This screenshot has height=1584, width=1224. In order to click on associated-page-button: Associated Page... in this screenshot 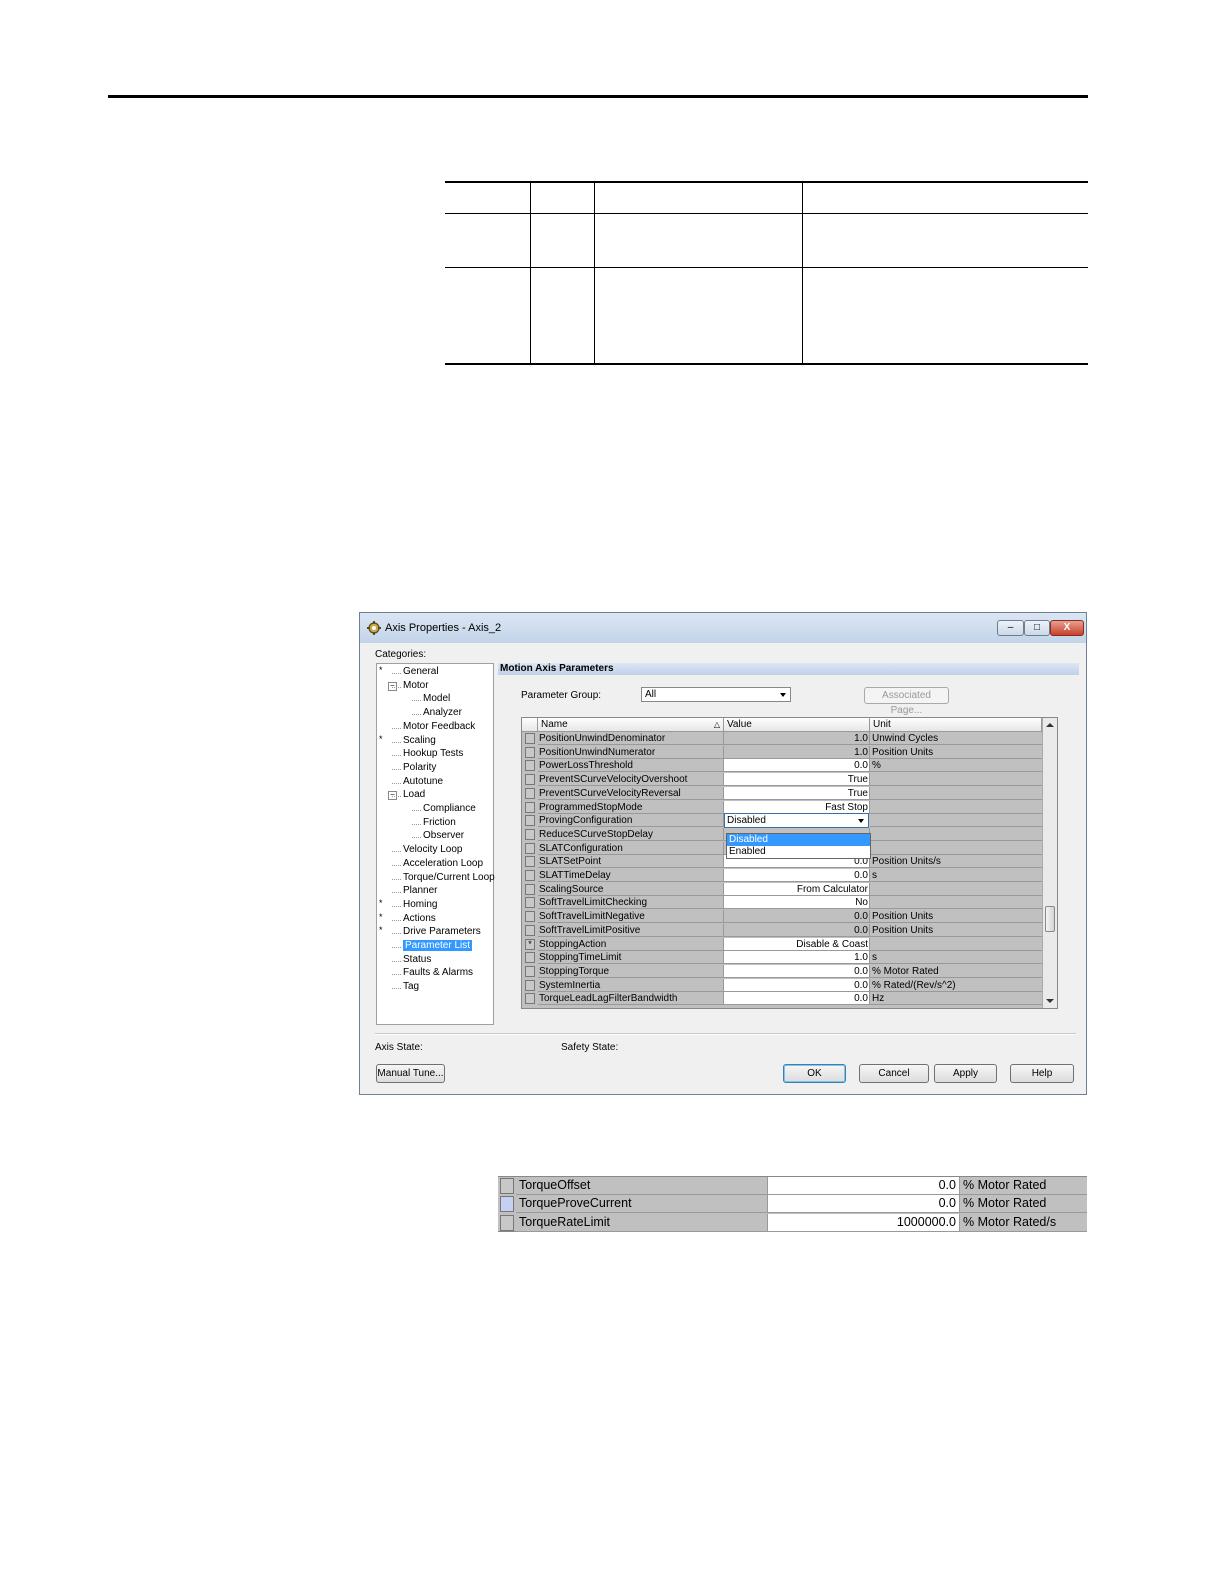, I will do `click(906, 701)`.